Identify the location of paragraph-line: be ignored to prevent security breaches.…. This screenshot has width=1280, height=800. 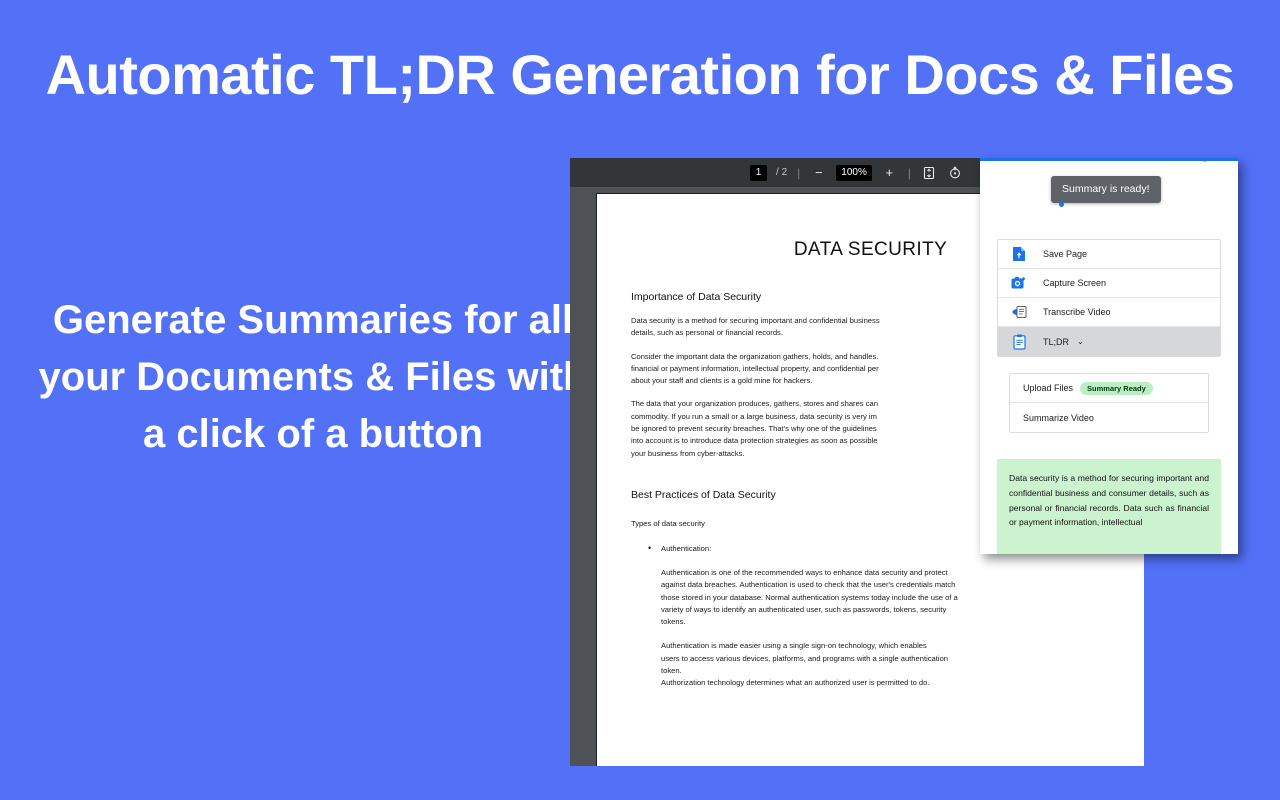
(754, 429).